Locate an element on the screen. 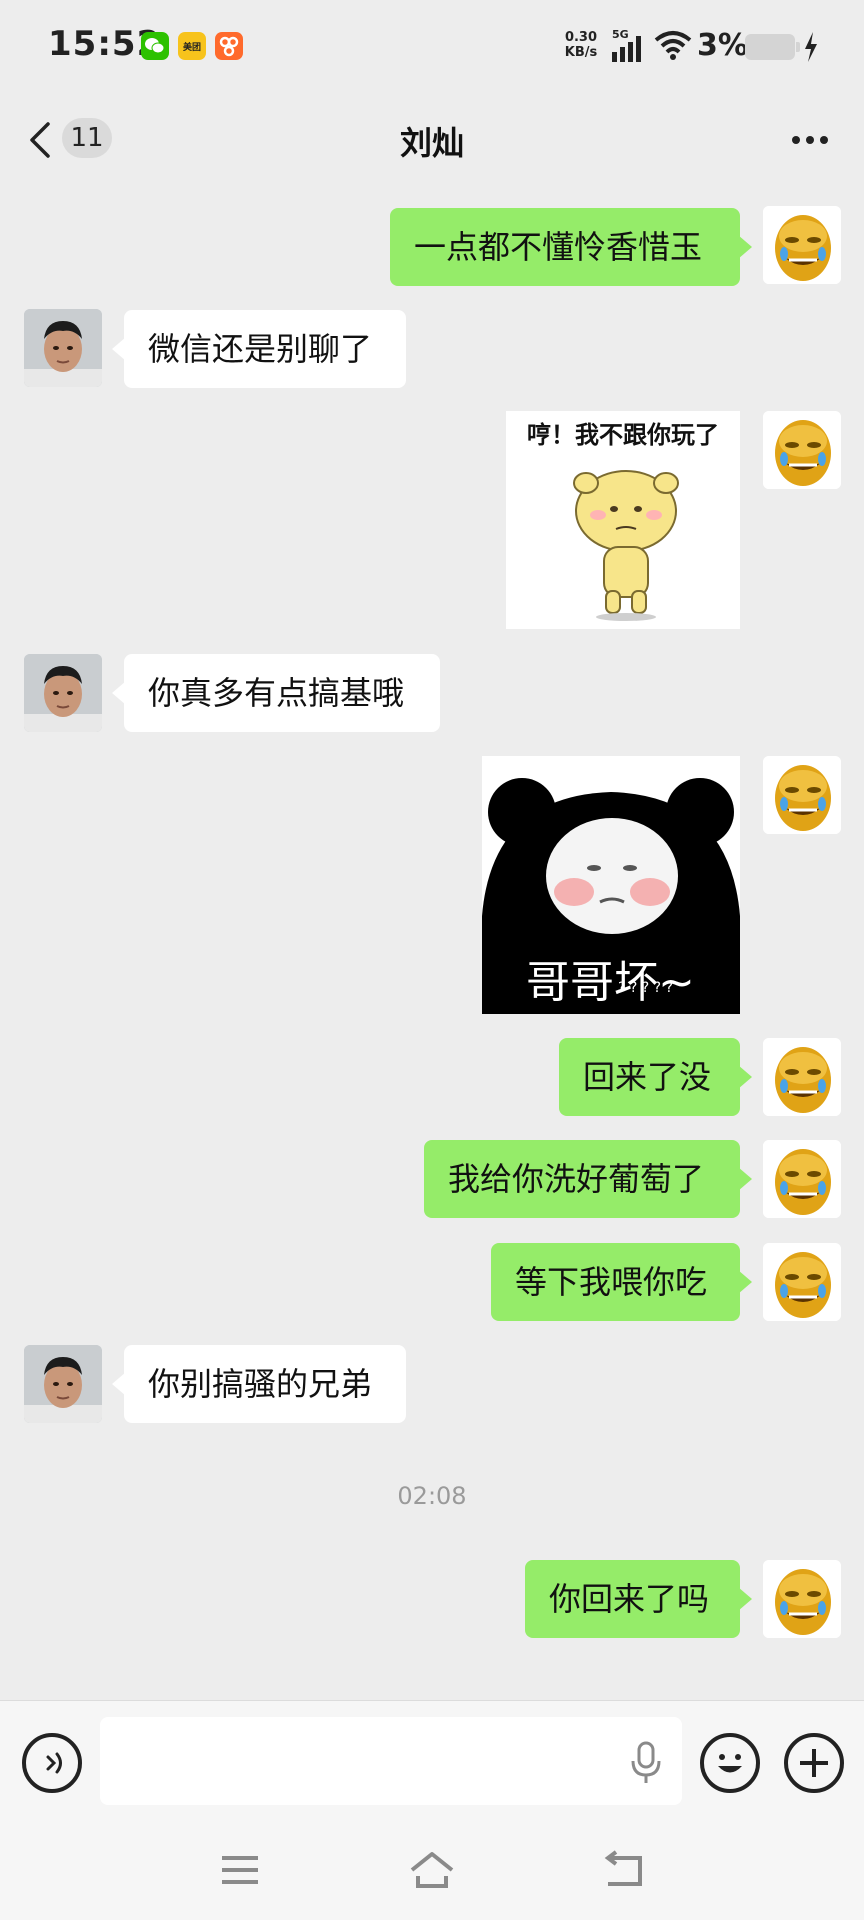 This screenshot has height=1920, width=864. battery-percent: 3% is located at coordinates (722, 45).